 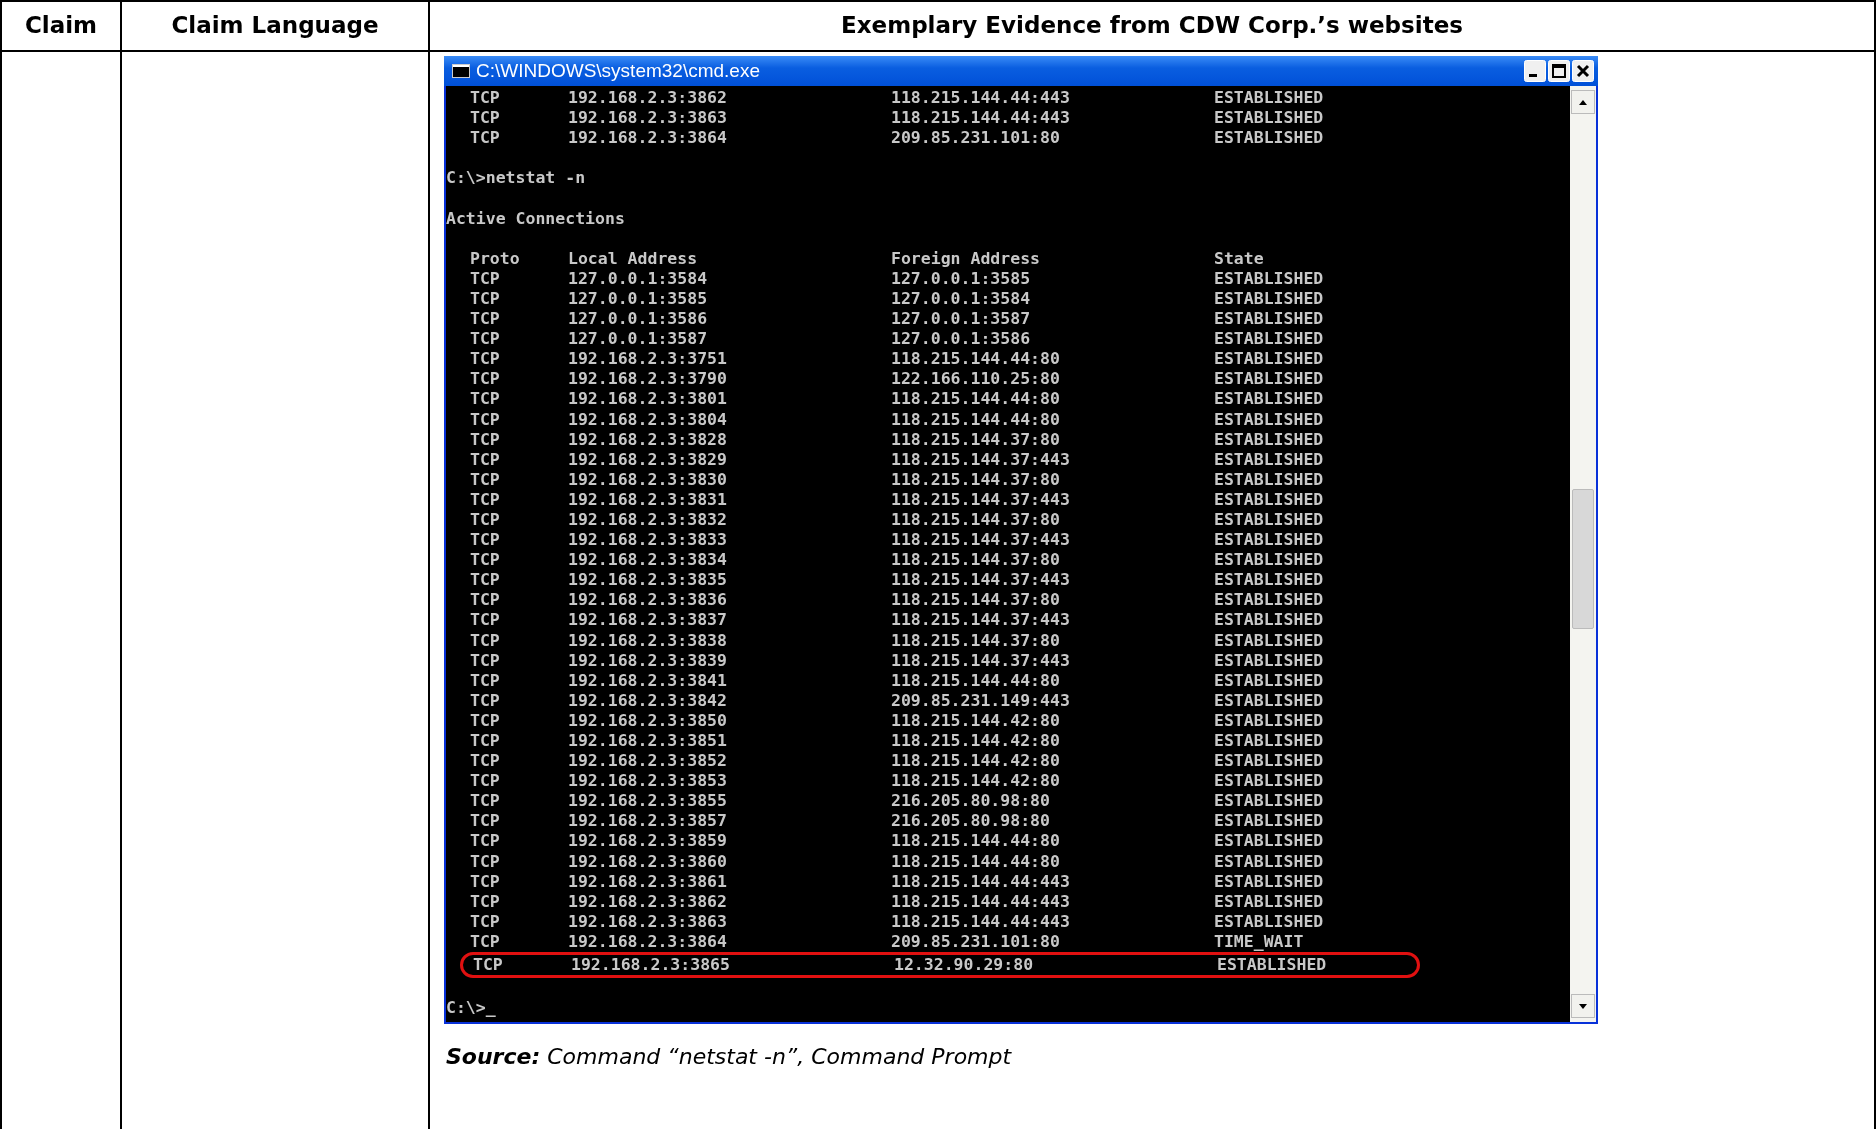 What do you see at coordinates (648, 499) in the screenshot?
I see `console-text: 192.168.2.3:3831` at bounding box center [648, 499].